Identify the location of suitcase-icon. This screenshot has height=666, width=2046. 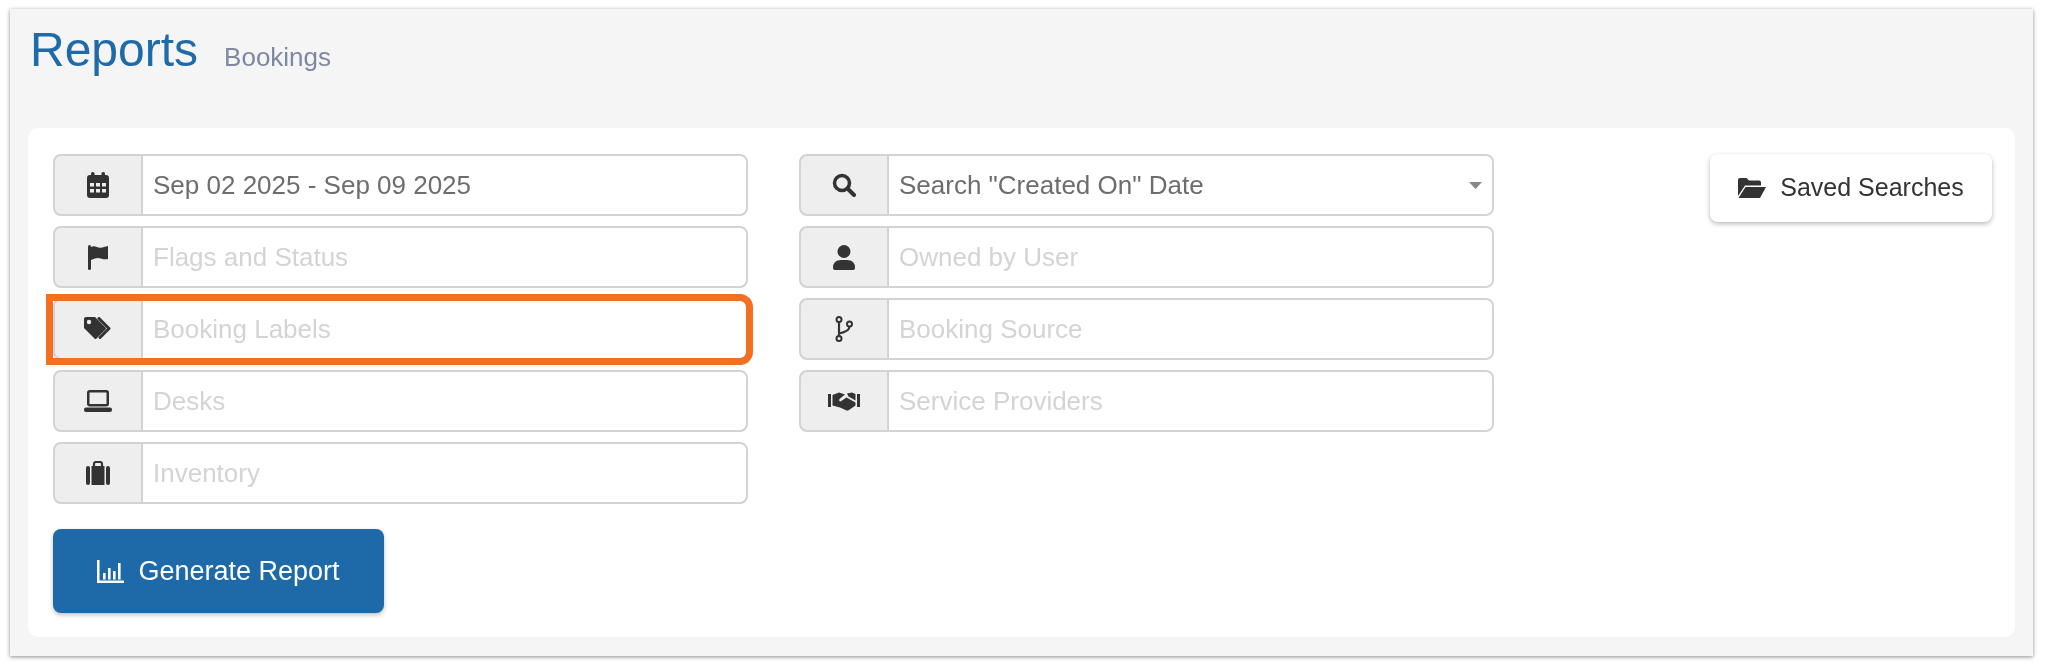
(98, 473).